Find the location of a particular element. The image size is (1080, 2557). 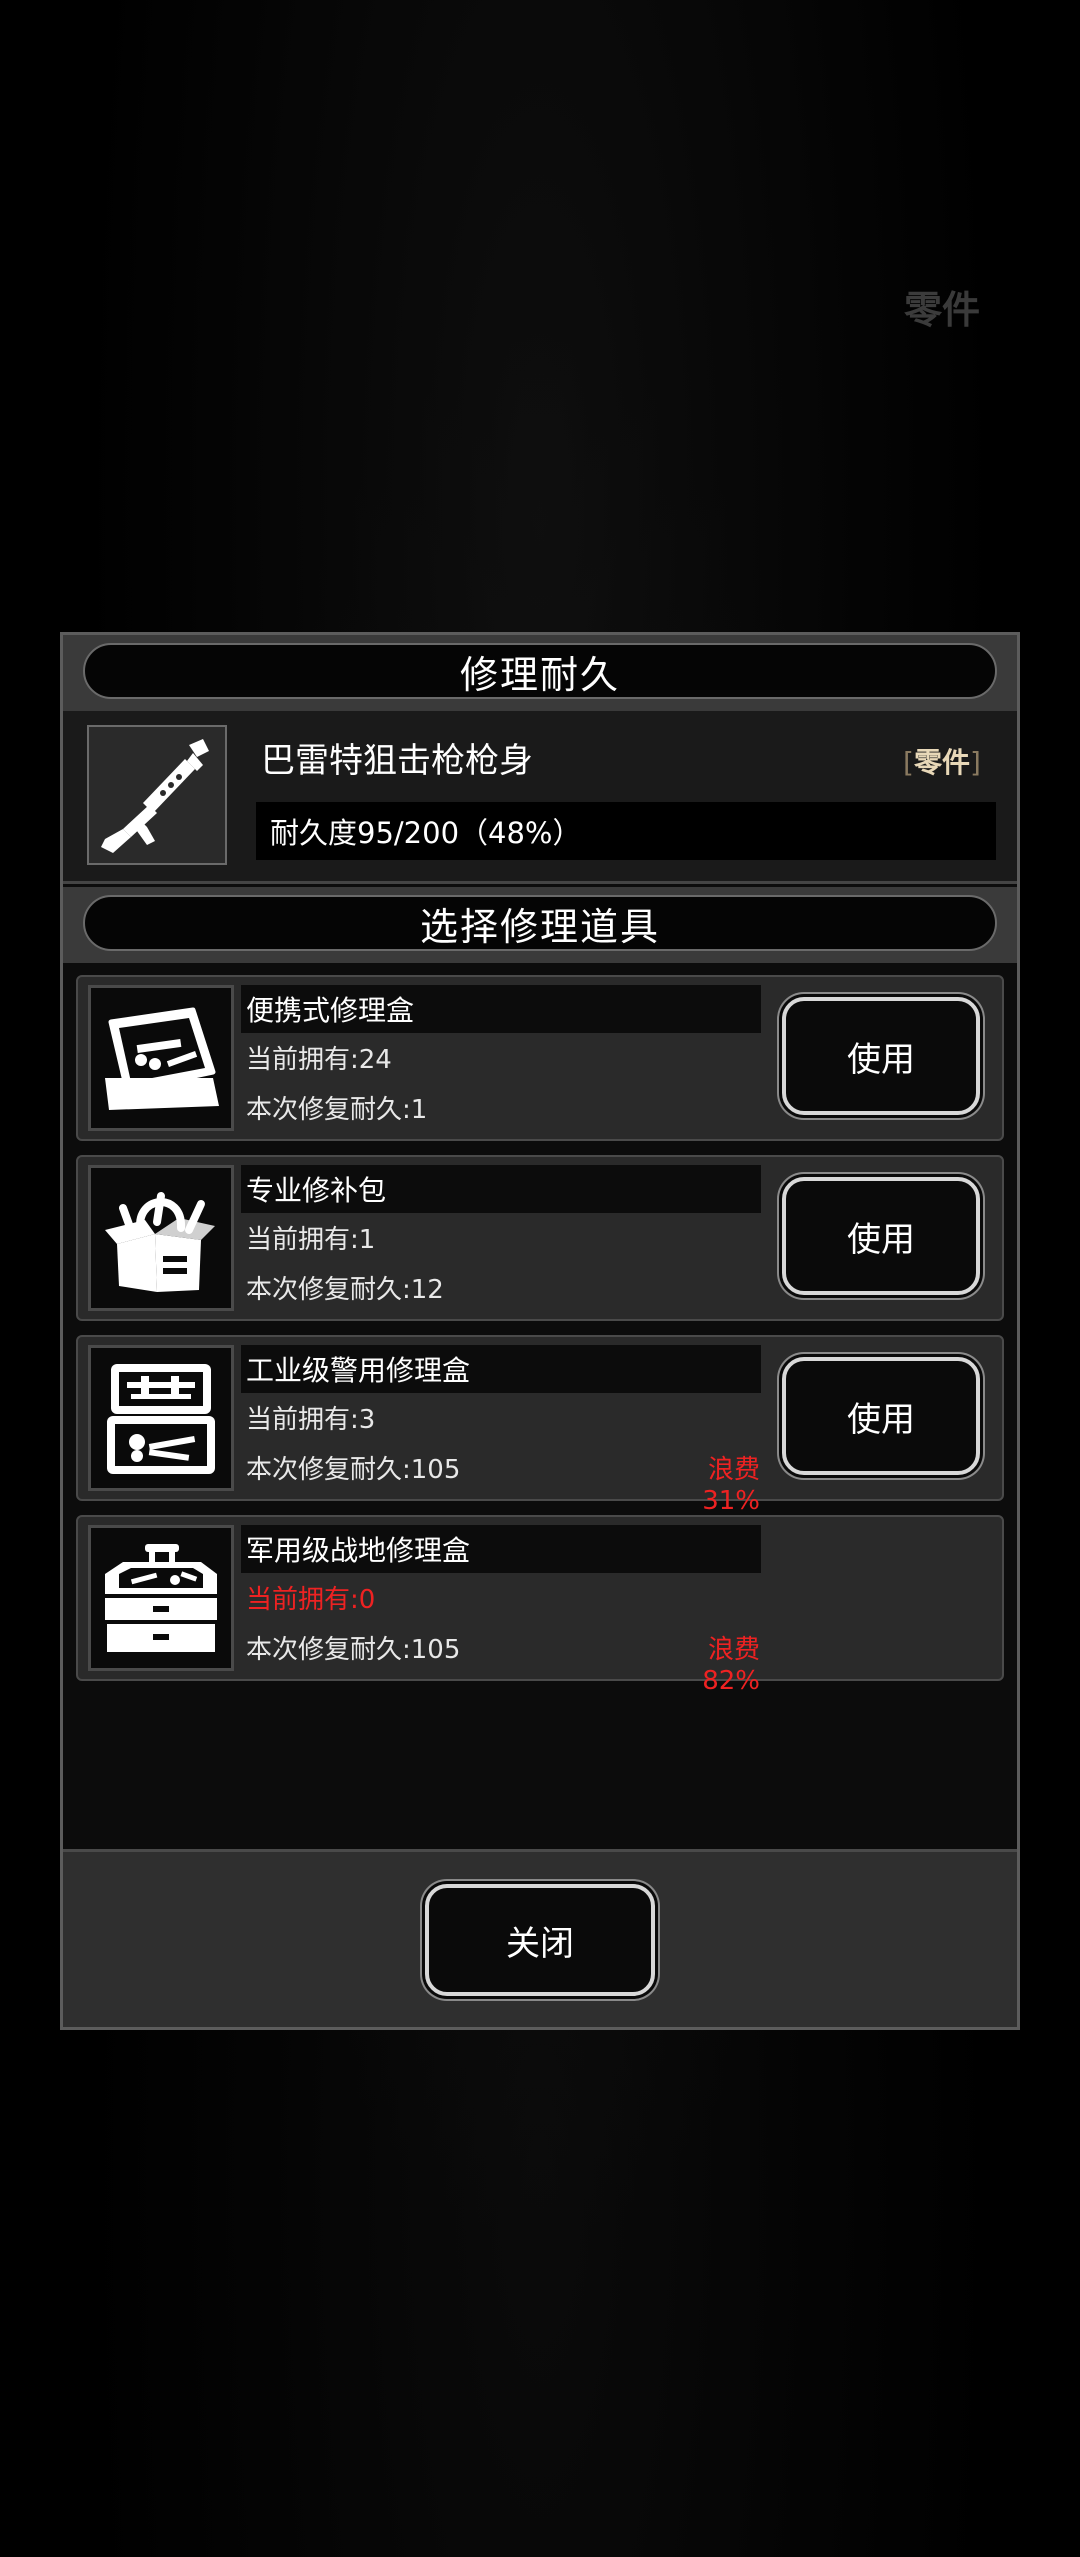

dialog-title: 修理耐久 is located at coordinates (540, 671).